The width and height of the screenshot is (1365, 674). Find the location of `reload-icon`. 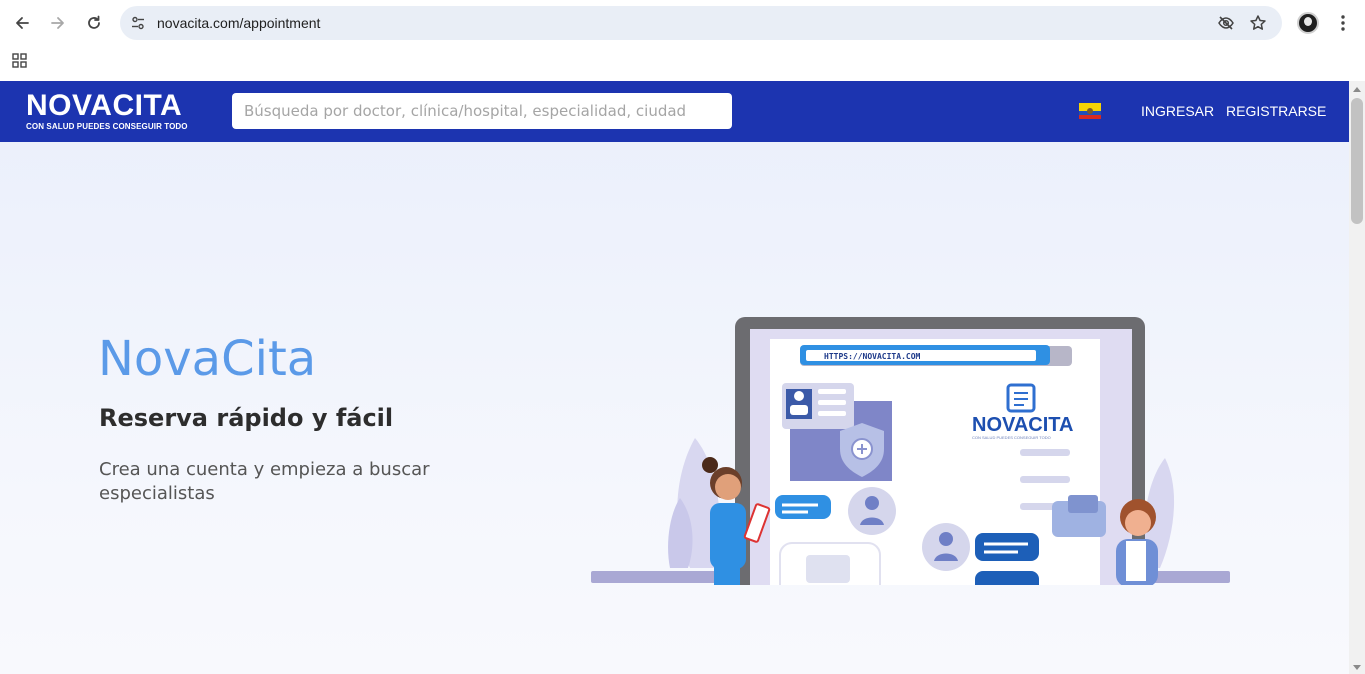

reload-icon is located at coordinates (94, 23).